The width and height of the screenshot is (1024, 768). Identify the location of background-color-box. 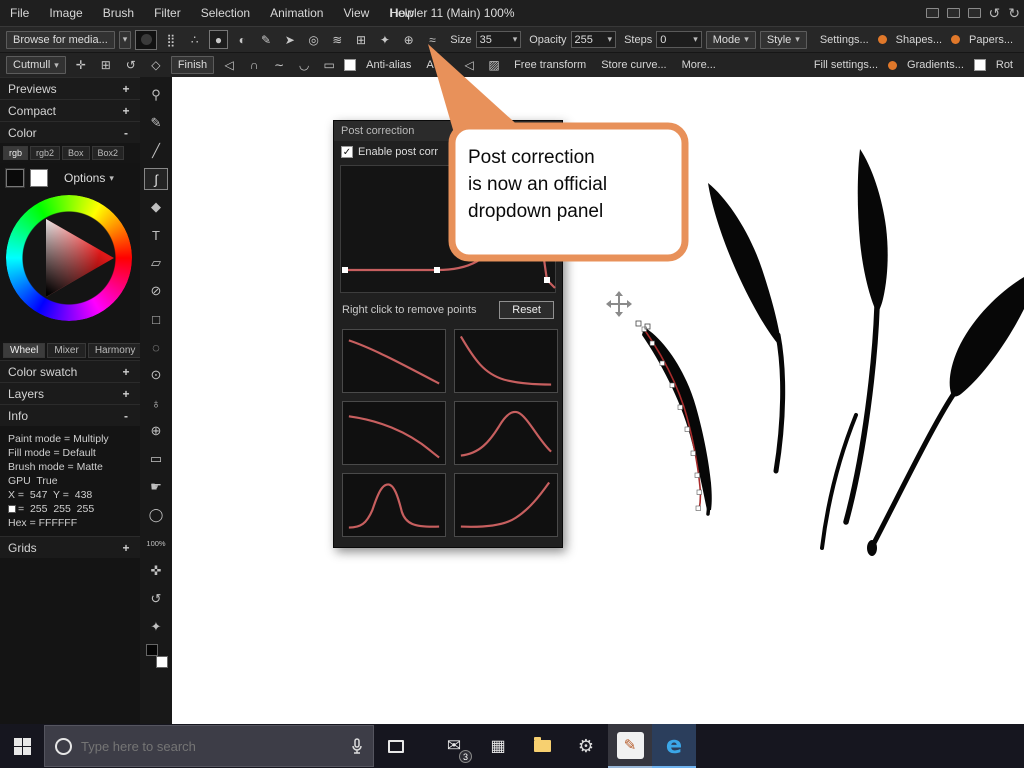
(162, 662).